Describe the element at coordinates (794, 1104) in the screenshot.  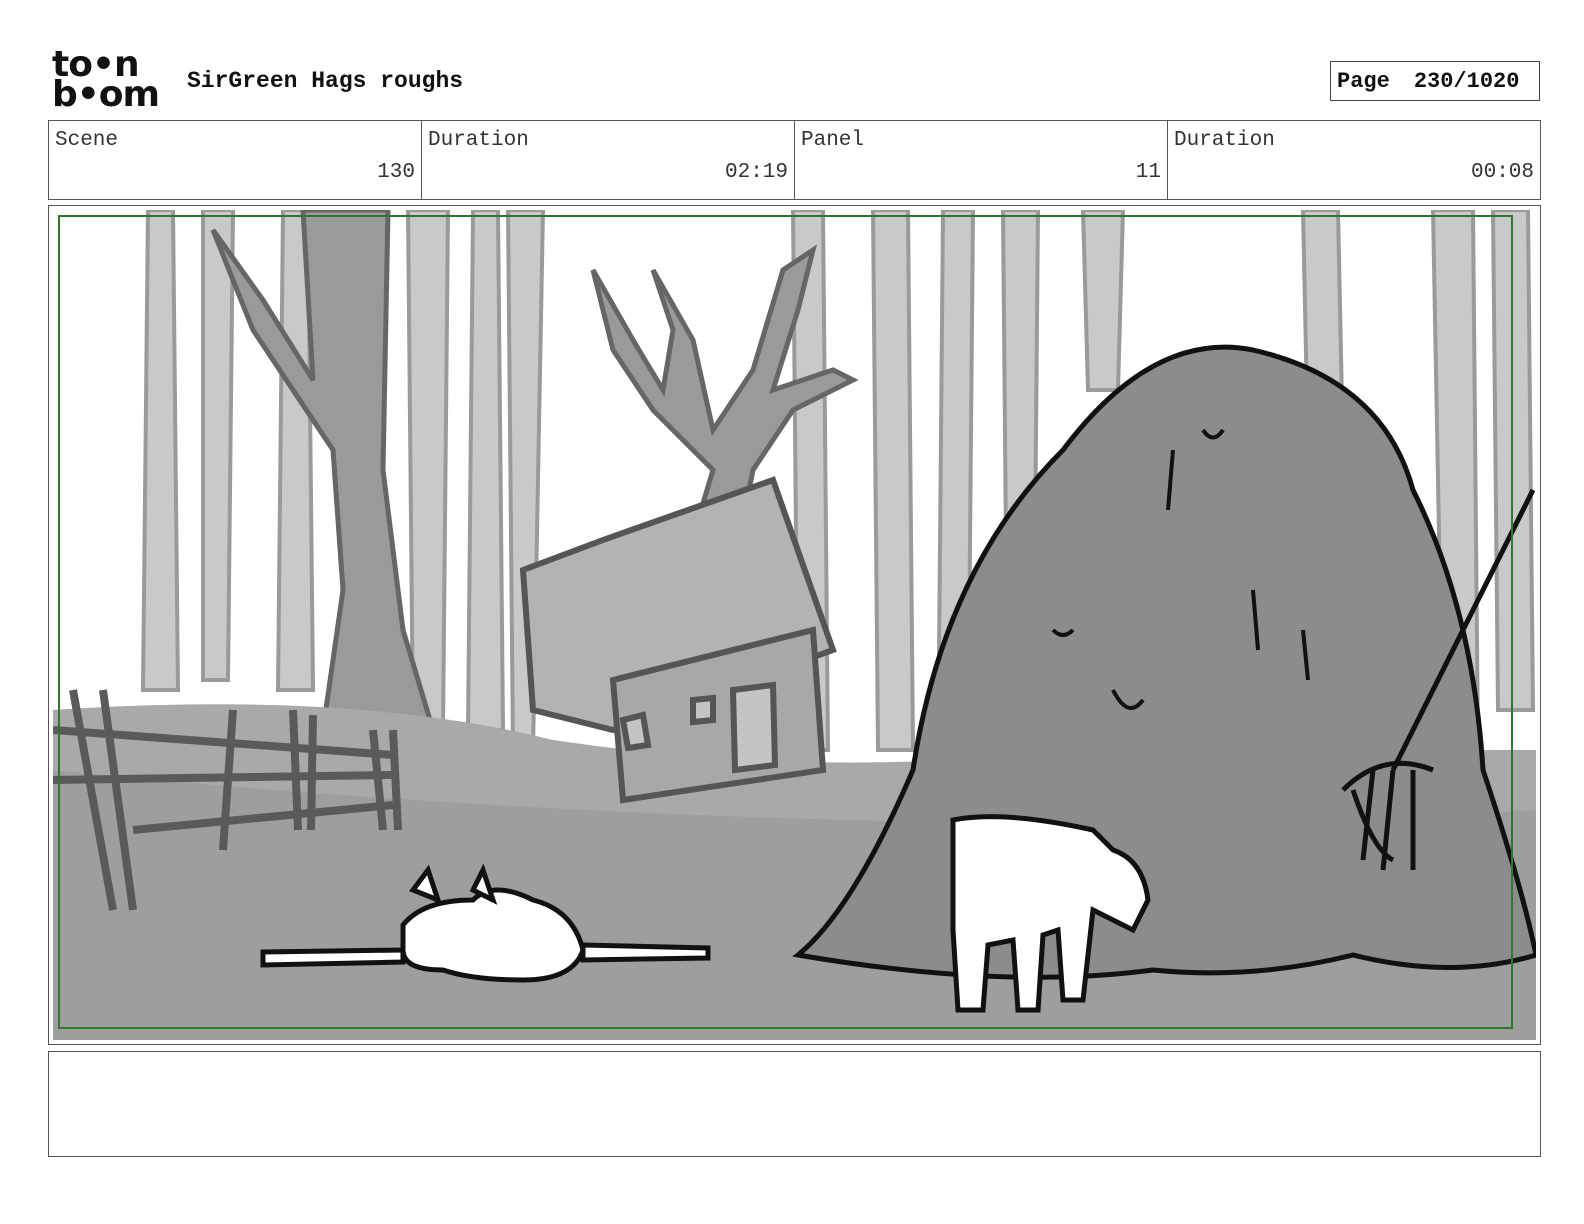
I see `panel-notes` at that location.